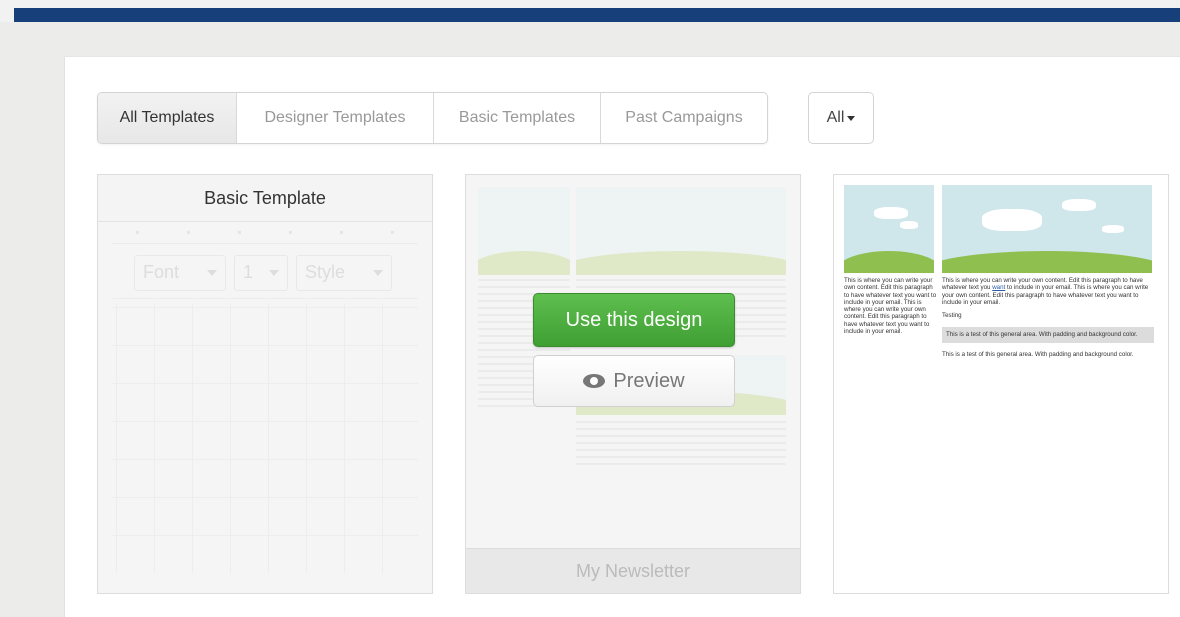 This screenshot has height=617, width=1180. Describe the element at coordinates (517, 118) in the screenshot. I see `tab-basic-templates: Basic Templates` at that location.